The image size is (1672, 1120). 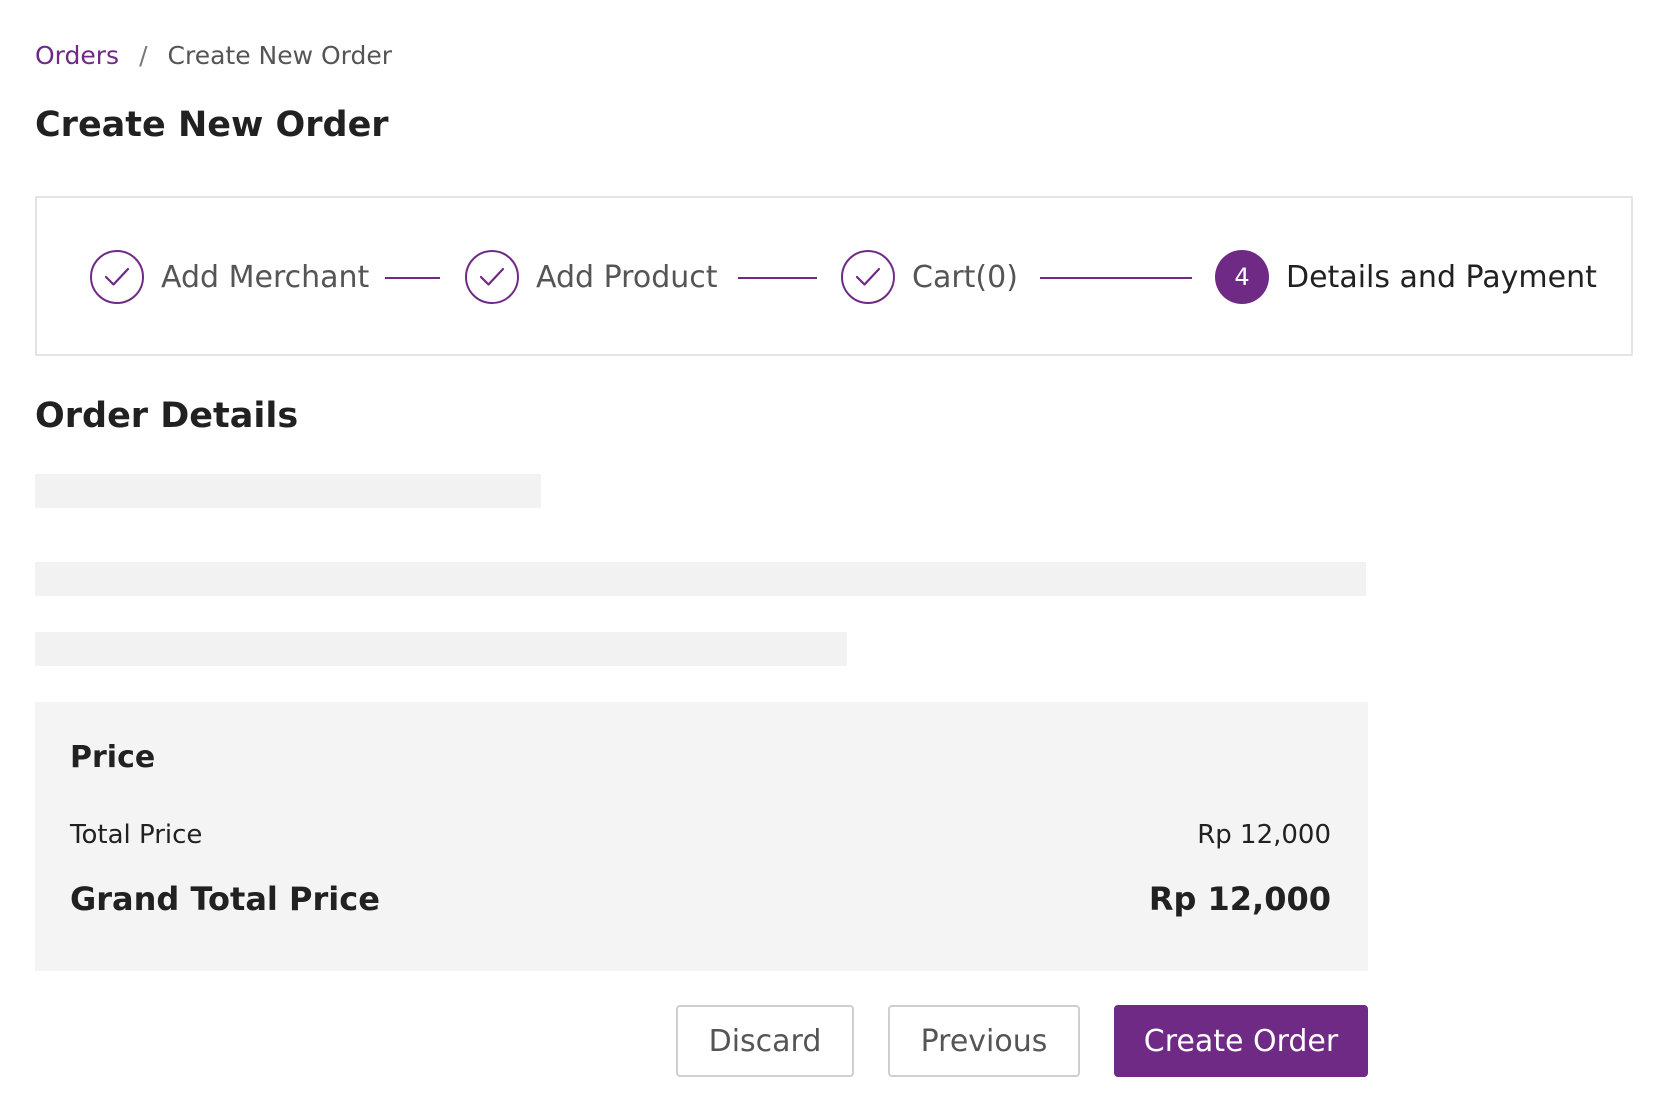 I want to click on total-price-row: Total Price Rp 12,000, so click(x=700, y=835).